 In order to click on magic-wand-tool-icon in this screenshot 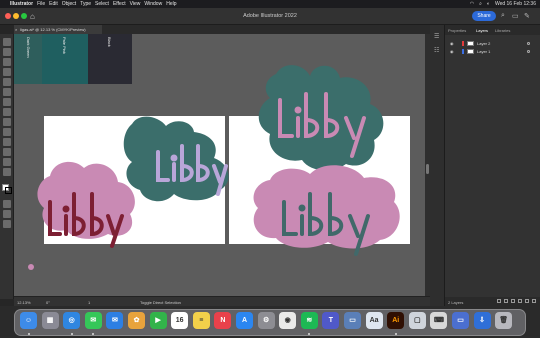, I will do `click(7, 62)`.